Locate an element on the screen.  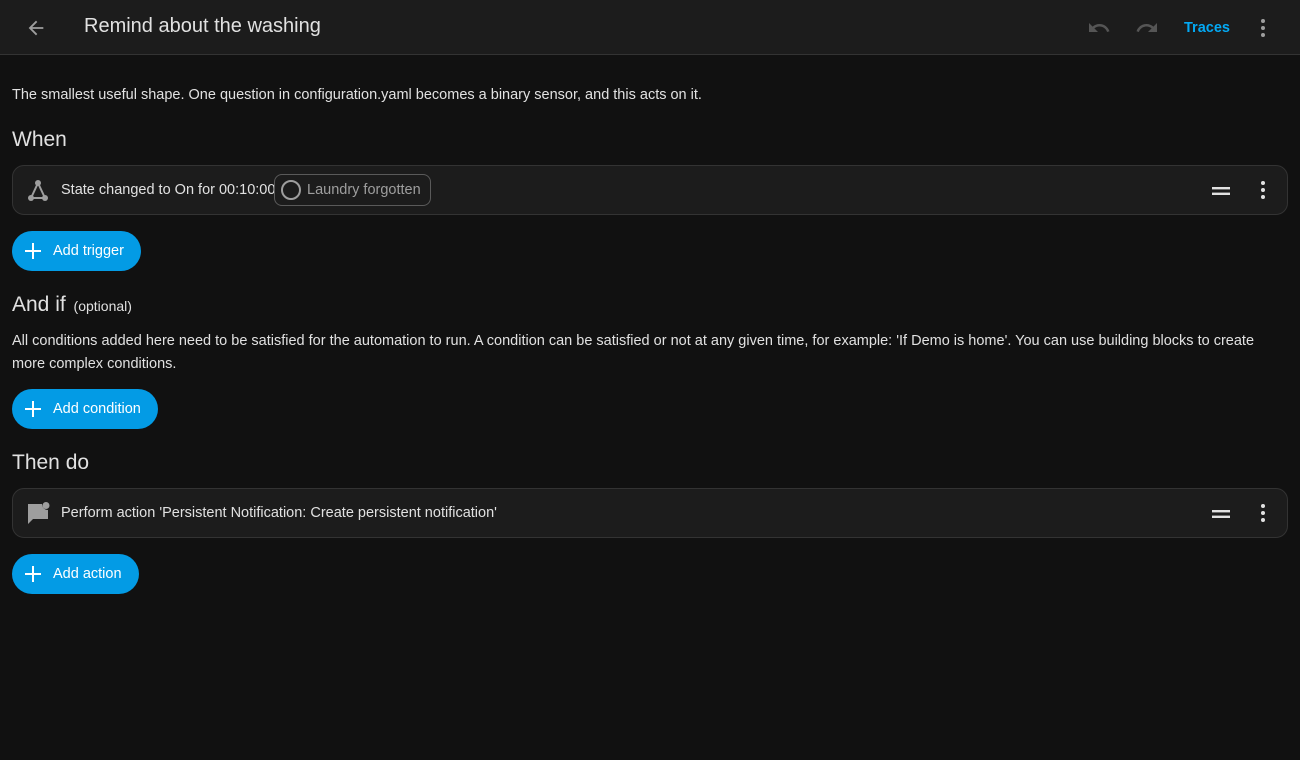
add-action-label: Add action is located at coordinates (87, 574).